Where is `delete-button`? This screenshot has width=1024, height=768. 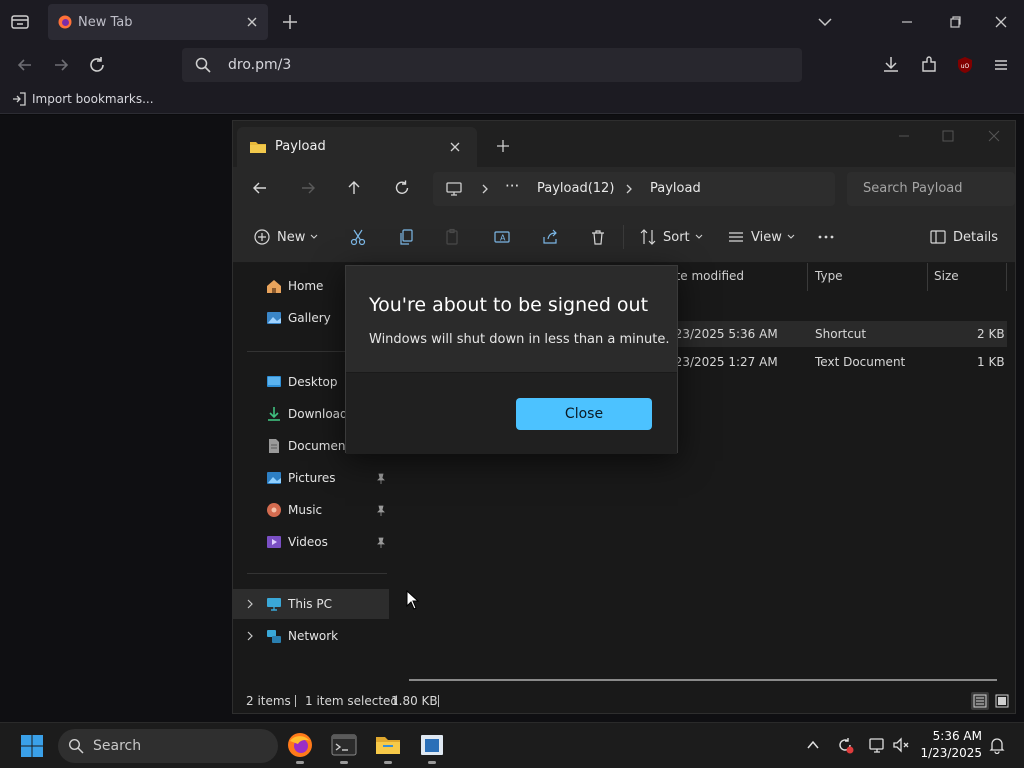 delete-button is located at coordinates (598, 237).